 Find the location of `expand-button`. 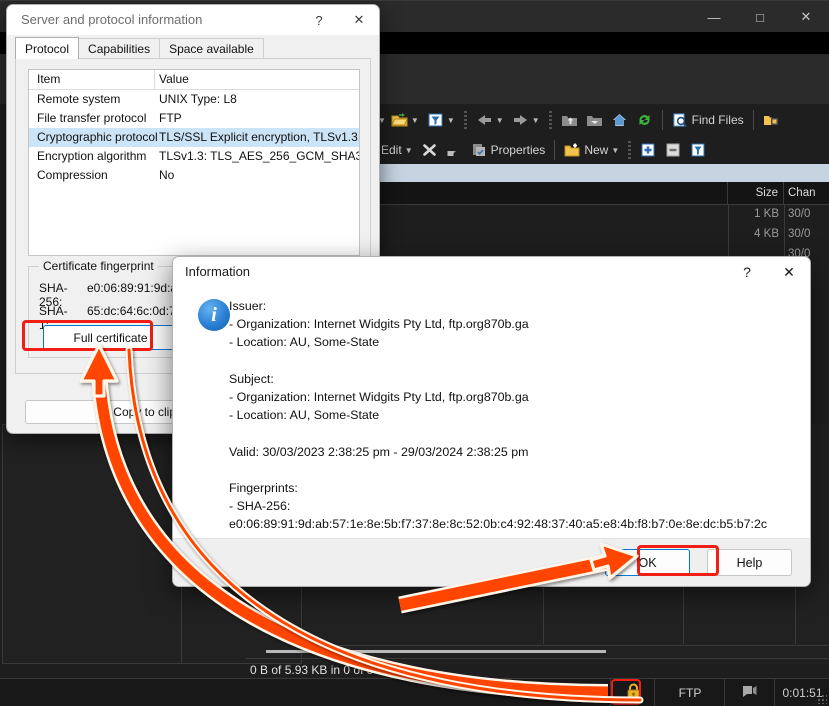

expand-button is located at coordinates (648, 150).